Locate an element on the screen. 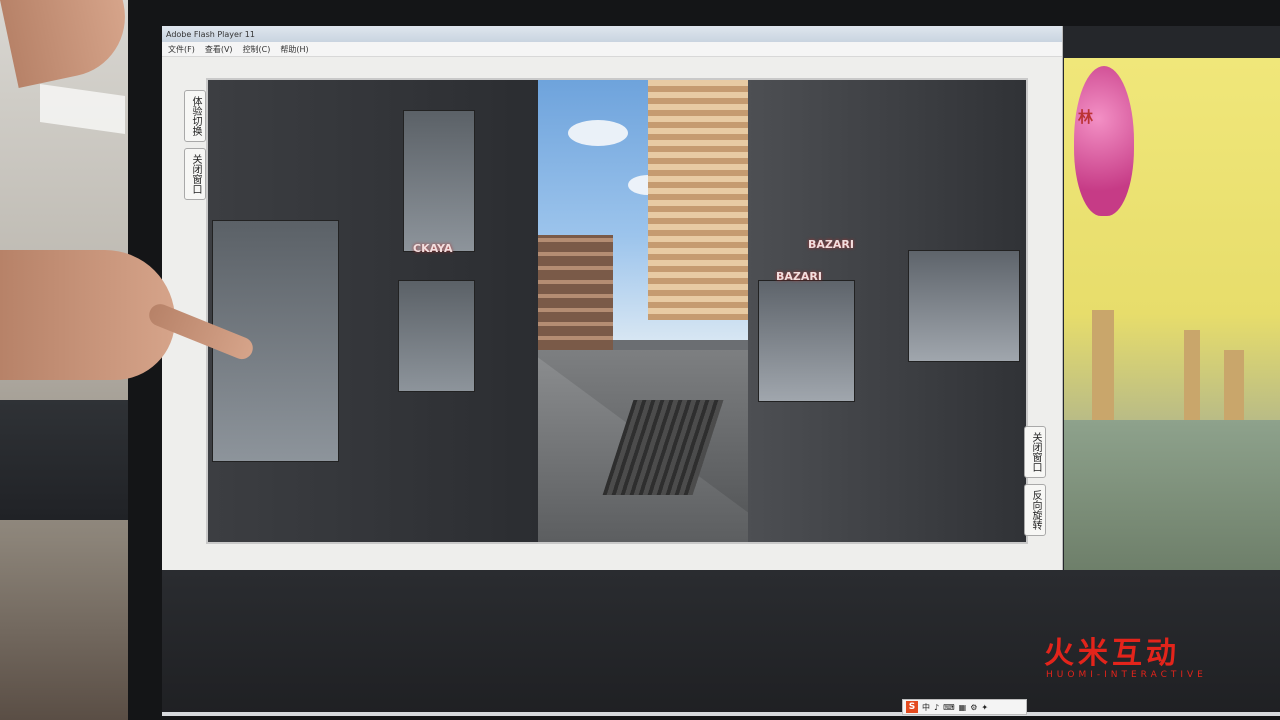 Image resolution: width=1280 pixels, height=720 pixels. menu-control: 控制(C) is located at coordinates (257, 49).